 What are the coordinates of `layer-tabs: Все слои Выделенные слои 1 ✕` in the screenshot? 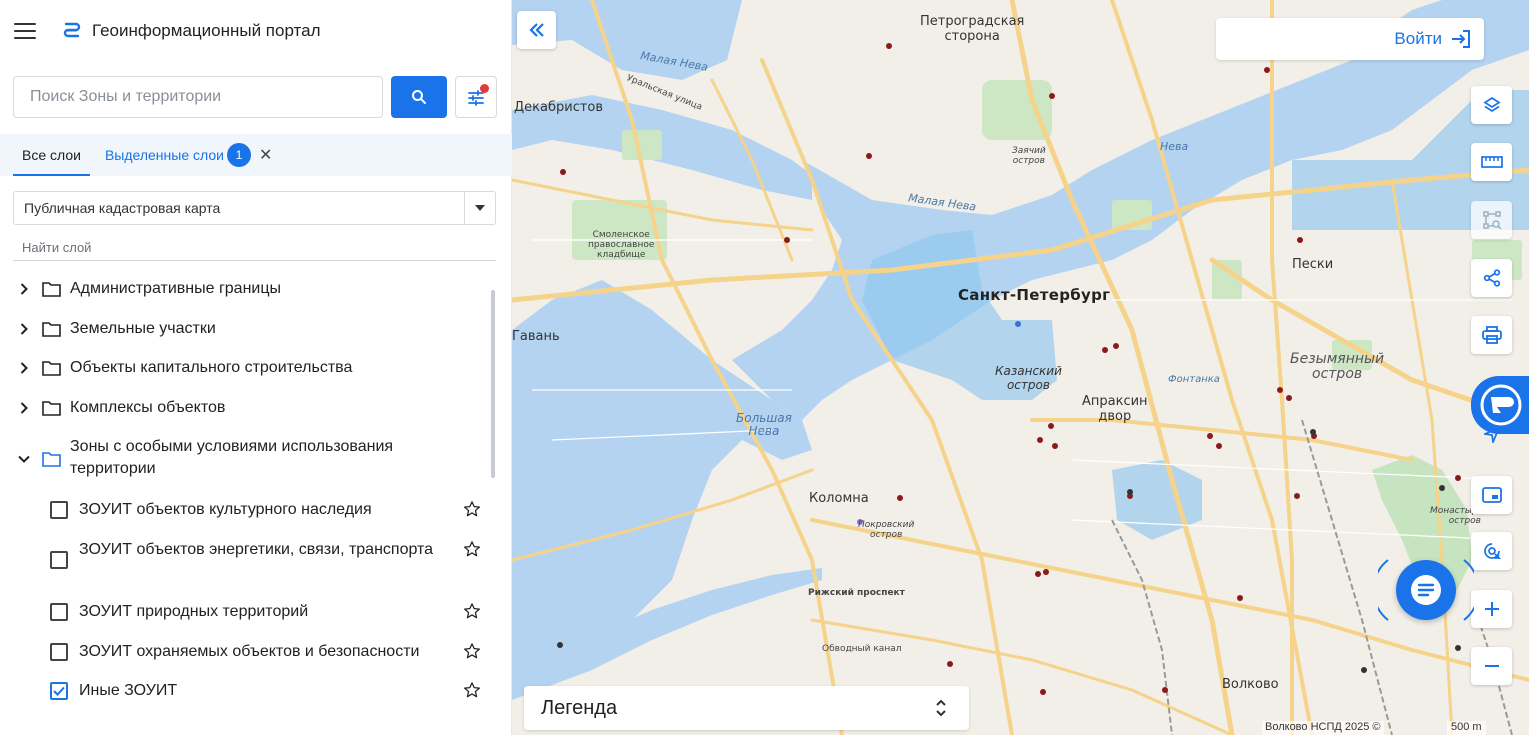 It's located at (256, 155).